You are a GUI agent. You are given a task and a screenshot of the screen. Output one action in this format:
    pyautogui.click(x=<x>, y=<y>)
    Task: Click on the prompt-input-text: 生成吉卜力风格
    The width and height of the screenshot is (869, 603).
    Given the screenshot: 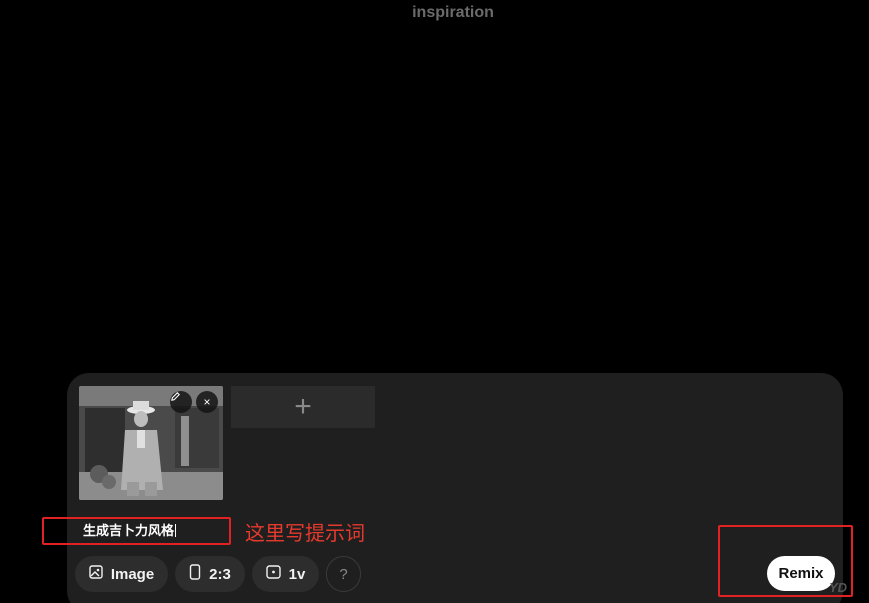 What is the action you would take?
    pyautogui.click(x=129, y=530)
    